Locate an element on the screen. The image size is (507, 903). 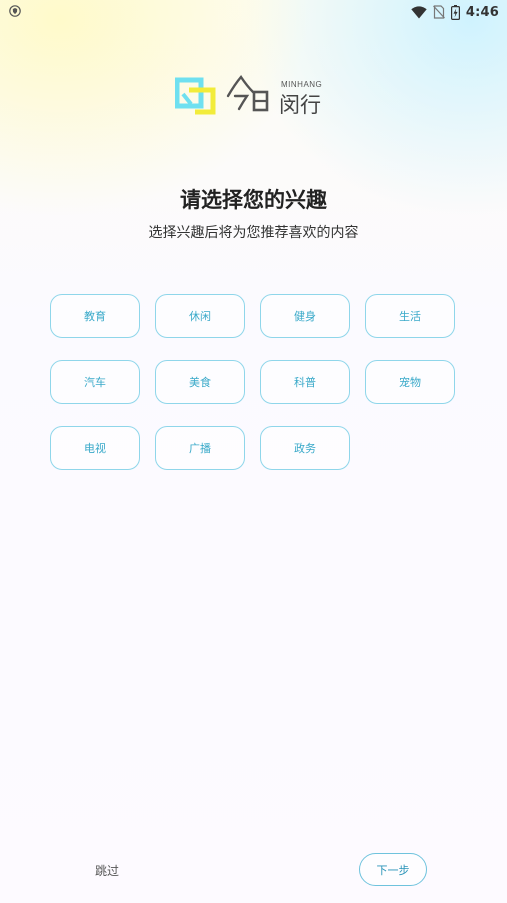
status-indicators: 4:46 is located at coordinates (455, 12).